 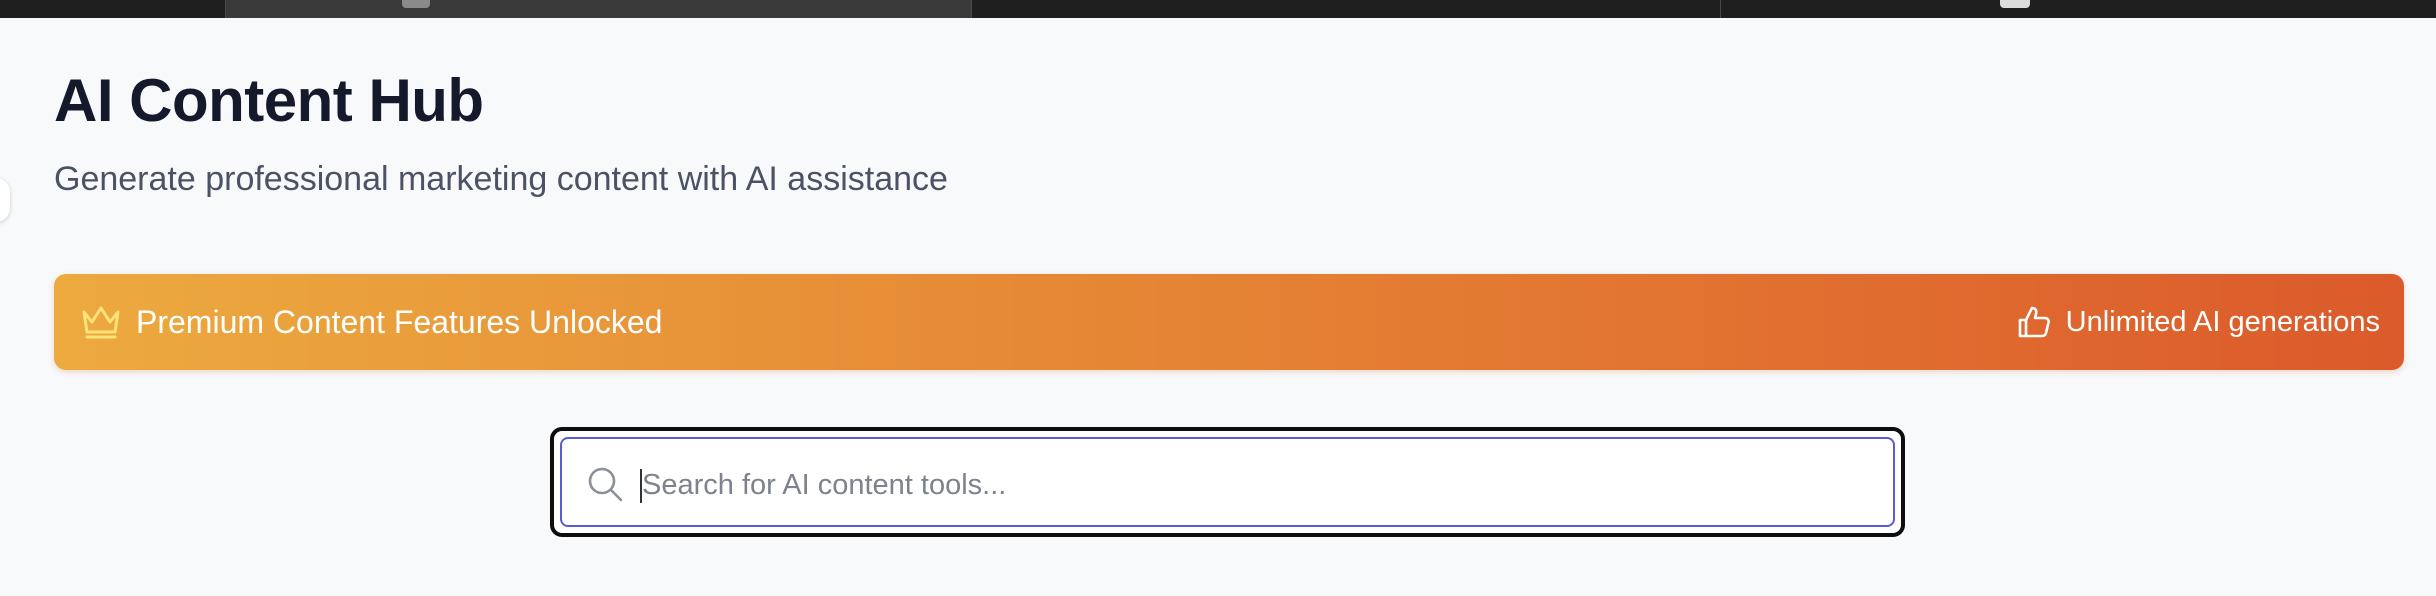 I want to click on search-icon, so click(x=605, y=484).